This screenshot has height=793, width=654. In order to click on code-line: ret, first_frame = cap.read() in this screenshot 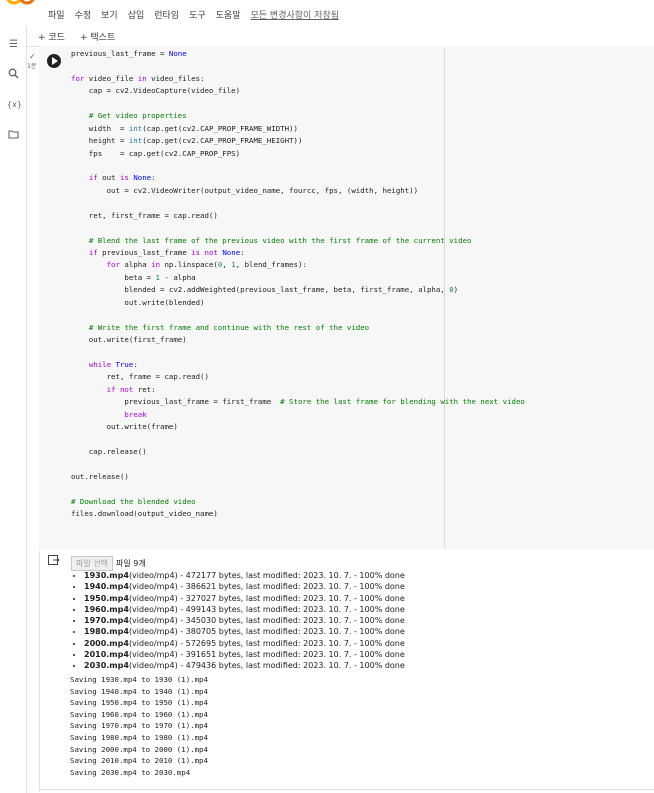, I will do `click(144, 215)`.